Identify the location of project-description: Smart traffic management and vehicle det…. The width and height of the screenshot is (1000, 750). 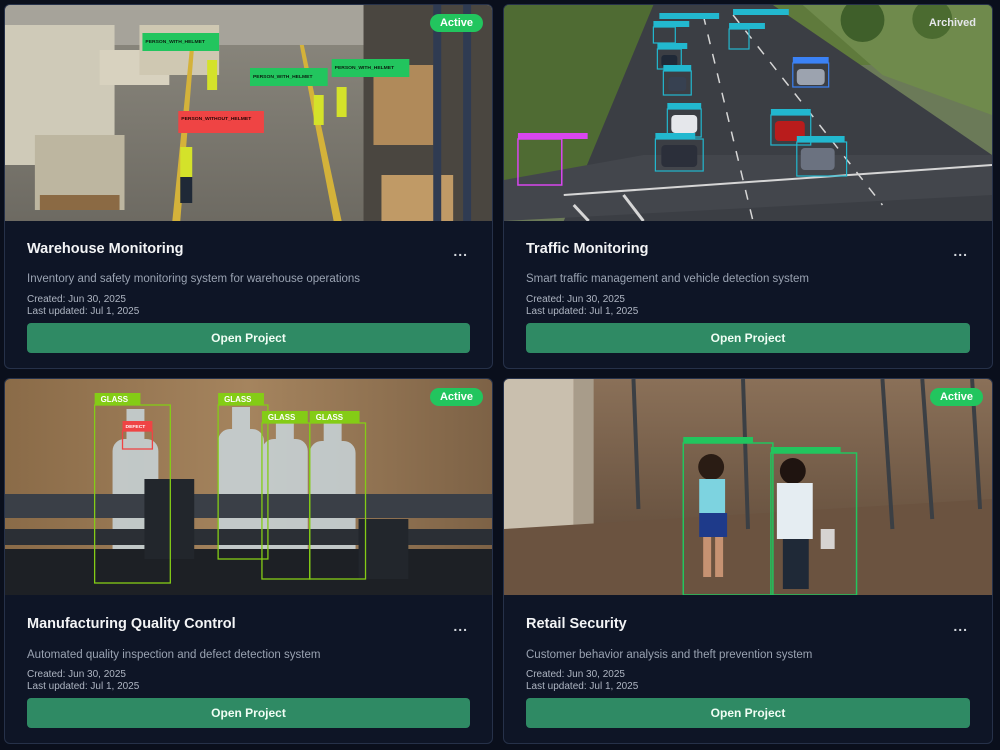
(667, 279).